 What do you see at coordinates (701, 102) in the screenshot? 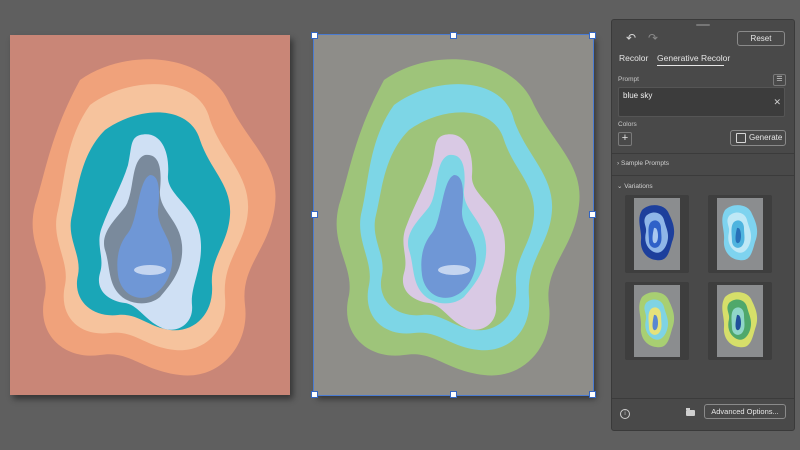
I see `prompt-input: blue sky ✕` at bounding box center [701, 102].